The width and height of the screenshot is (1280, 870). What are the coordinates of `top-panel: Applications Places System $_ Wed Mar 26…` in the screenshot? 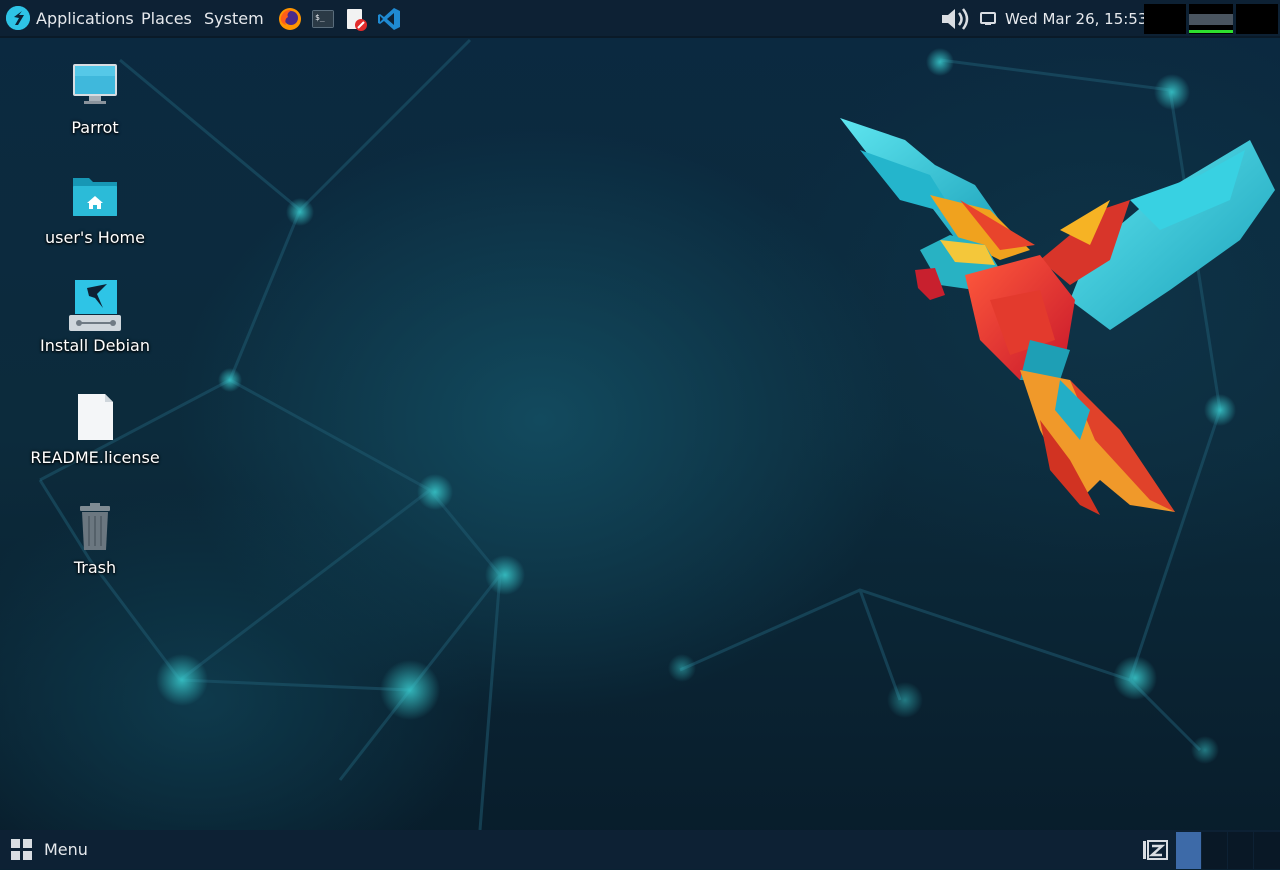 It's located at (640, 19).